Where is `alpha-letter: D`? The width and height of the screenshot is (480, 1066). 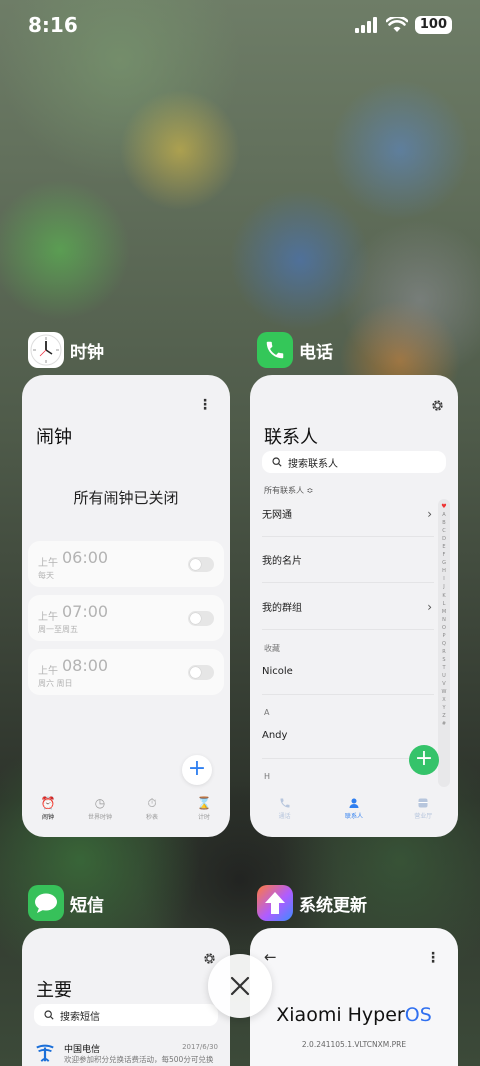
alpha-letter: D is located at coordinates (444, 539).